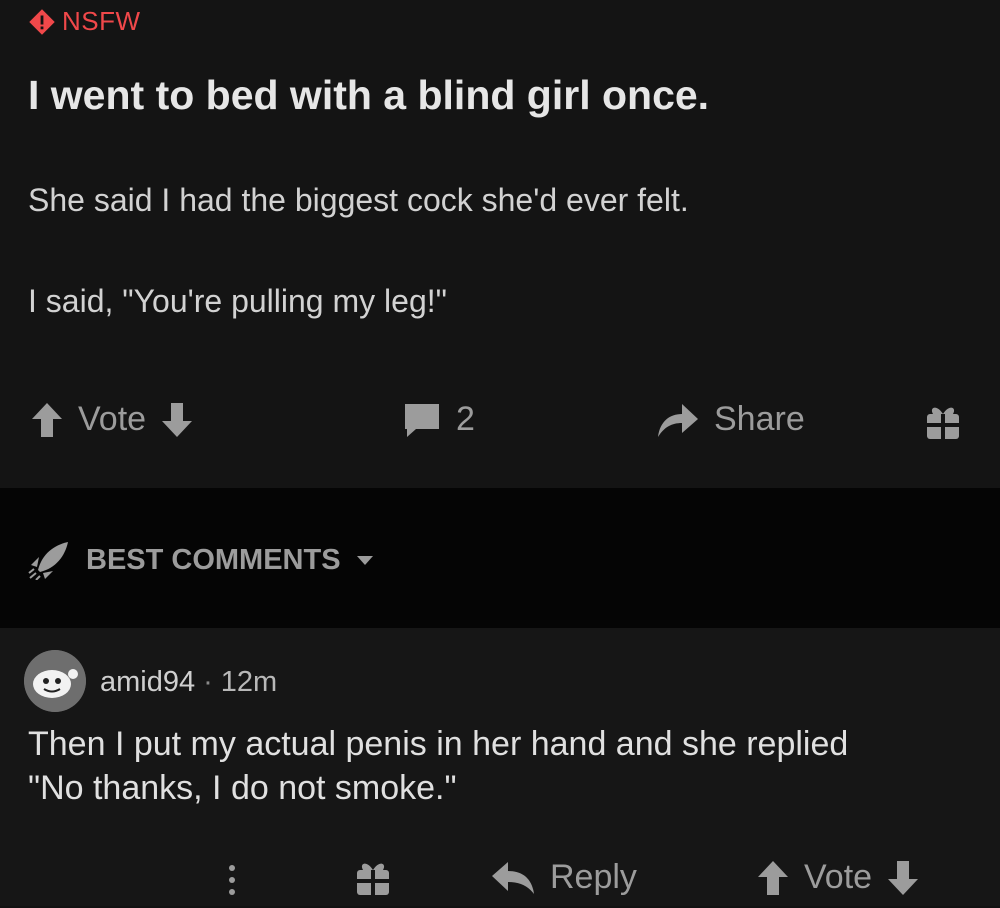 Image resolution: width=1000 pixels, height=908 pixels. I want to click on reply-button: Reply, so click(563, 877).